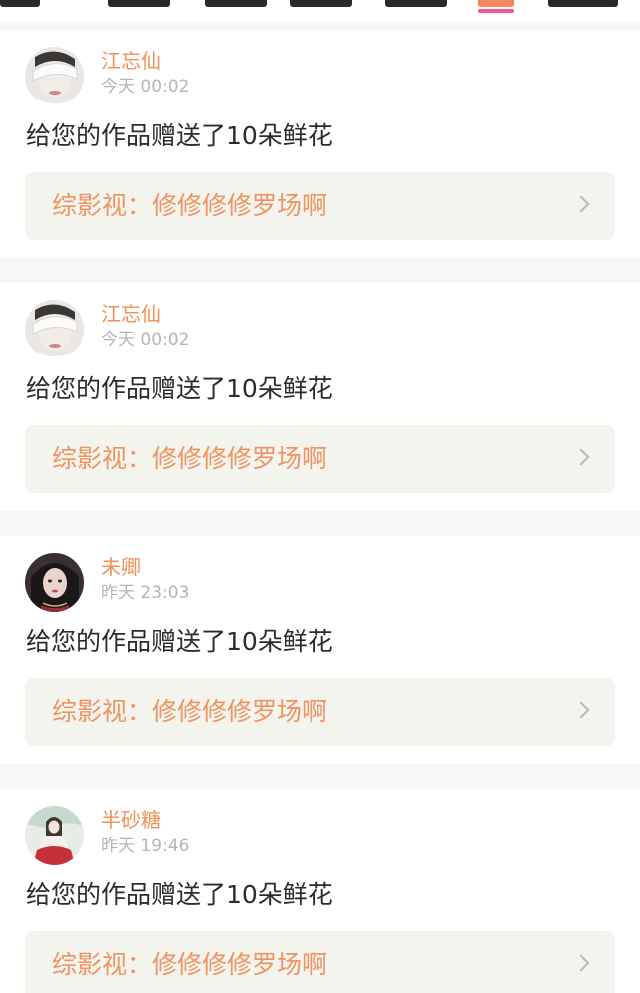  I want to click on sender-name: 半砂糖, so click(131, 820).